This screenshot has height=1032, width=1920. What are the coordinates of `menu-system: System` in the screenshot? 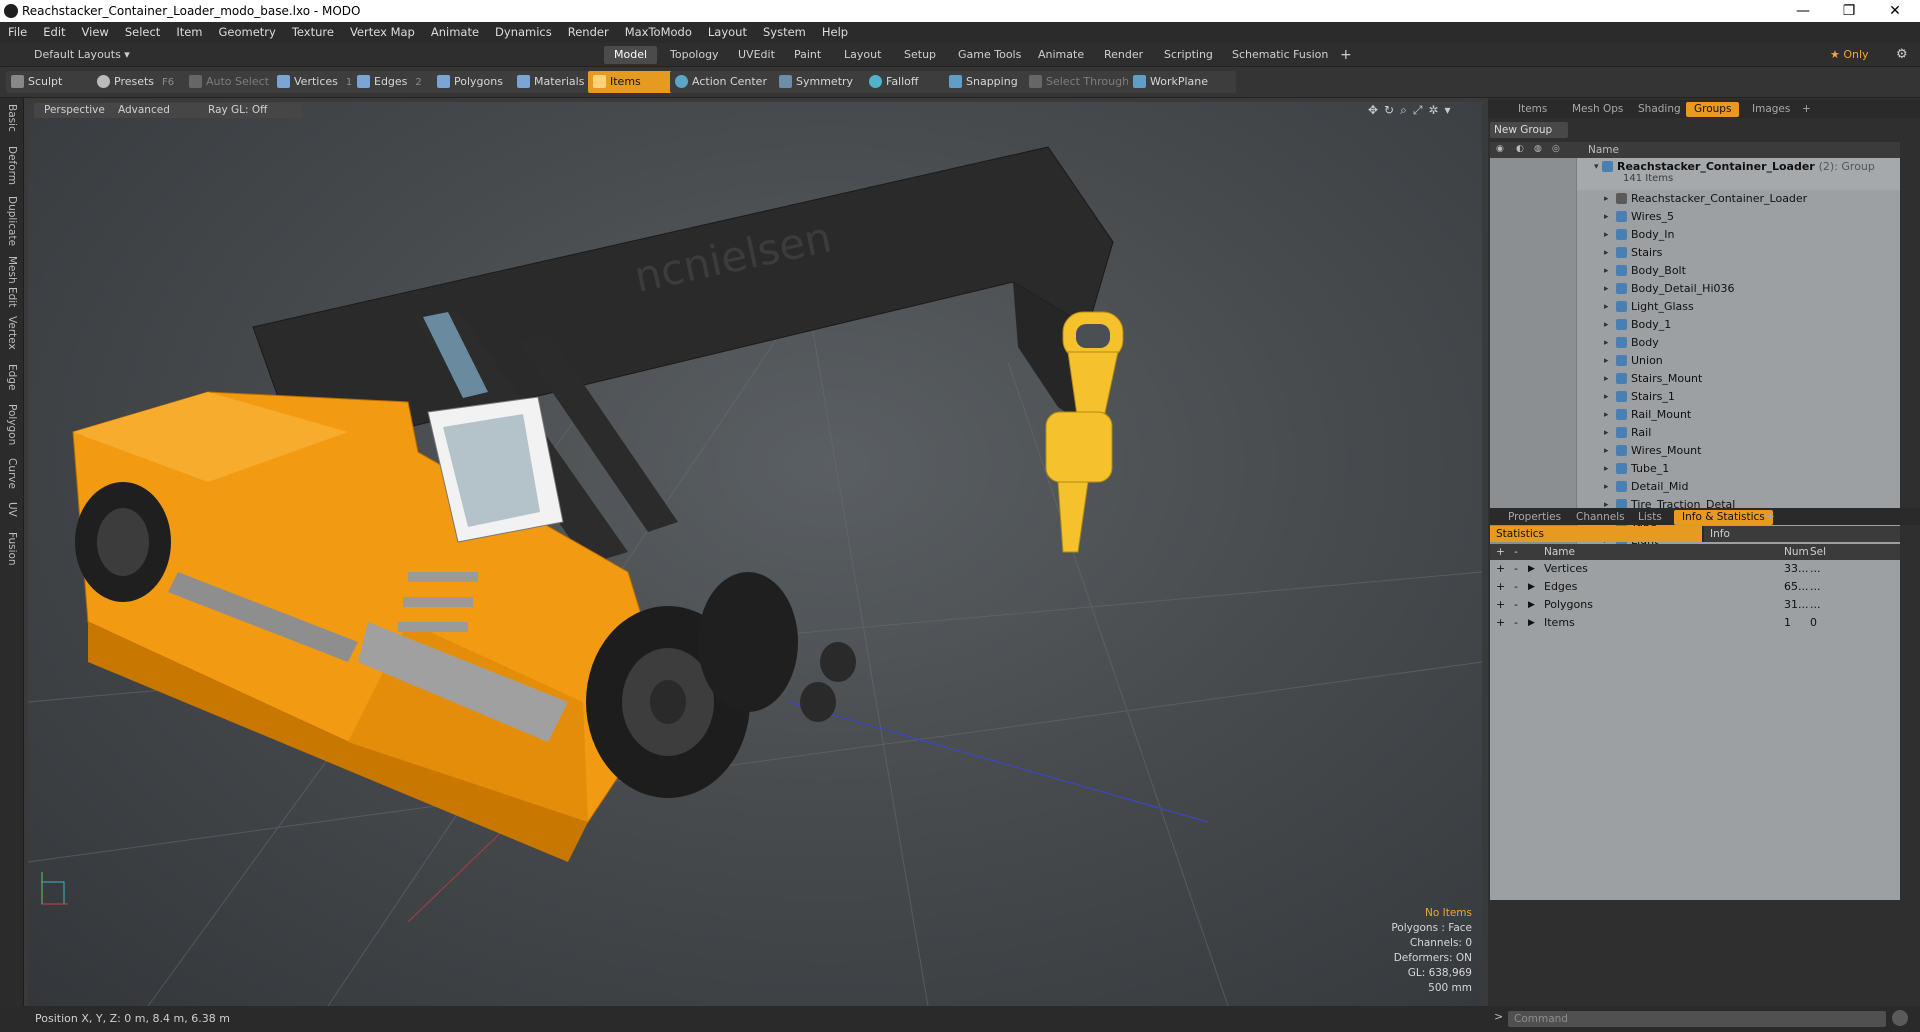 It's located at (784, 32).